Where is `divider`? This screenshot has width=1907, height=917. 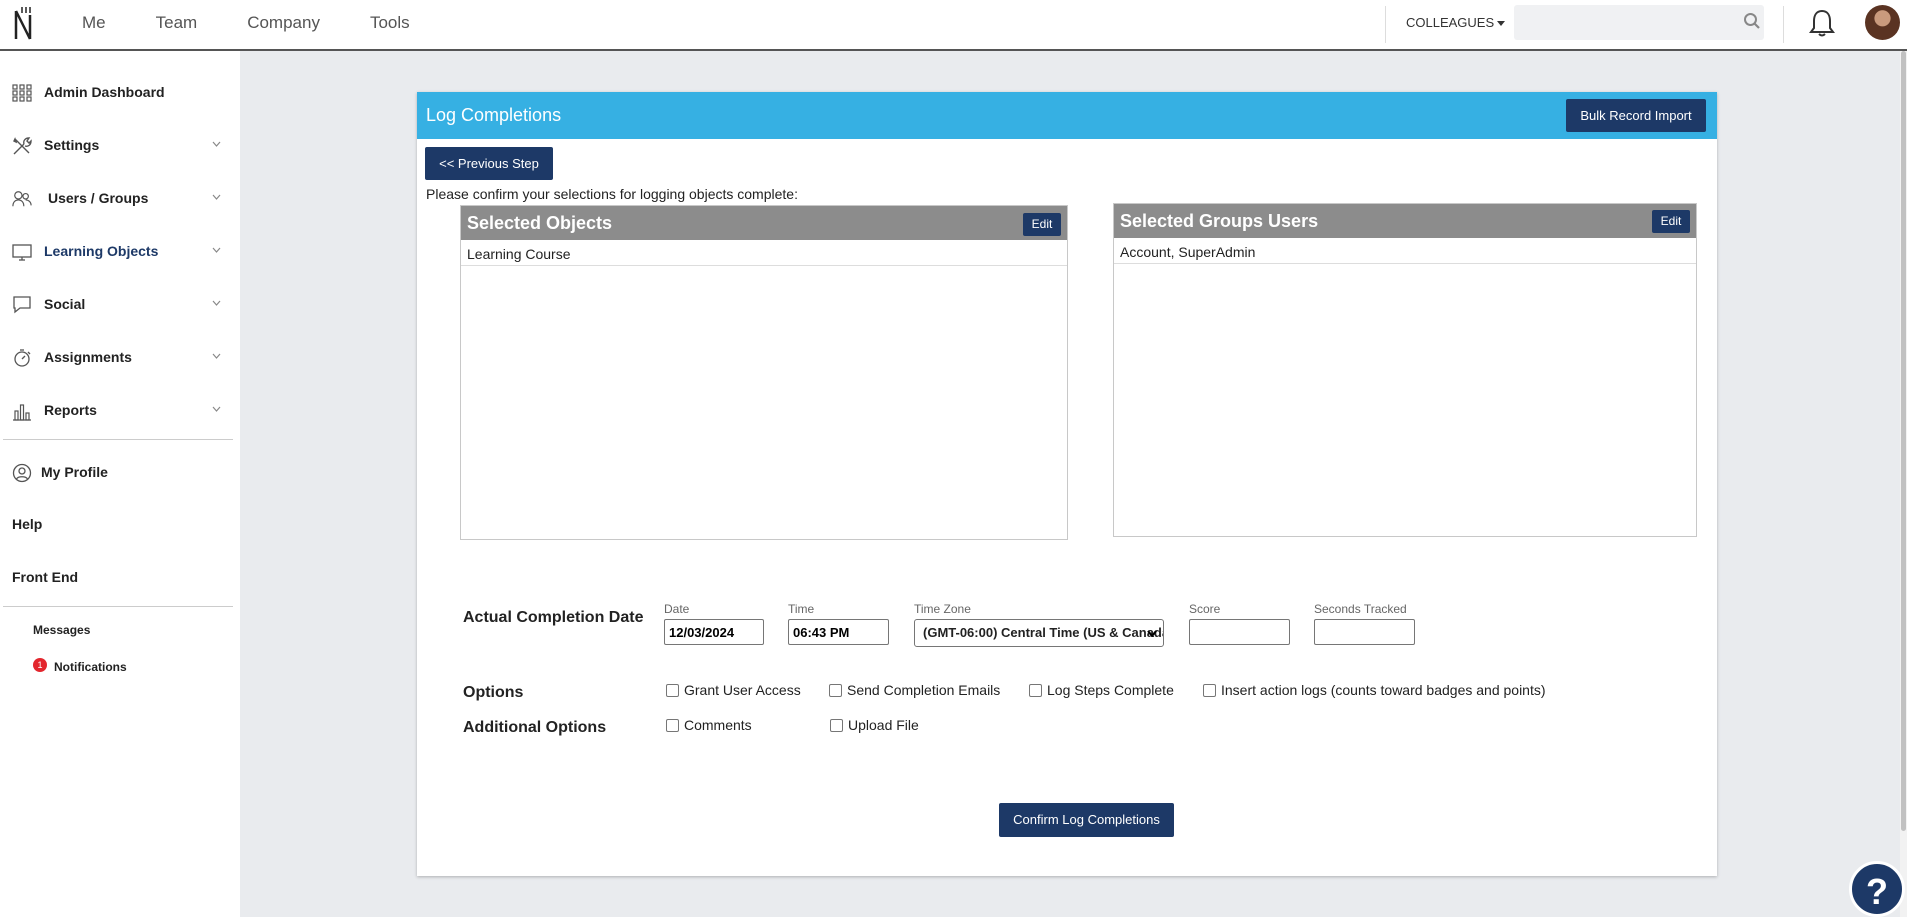
divider is located at coordinates (1385, 24).